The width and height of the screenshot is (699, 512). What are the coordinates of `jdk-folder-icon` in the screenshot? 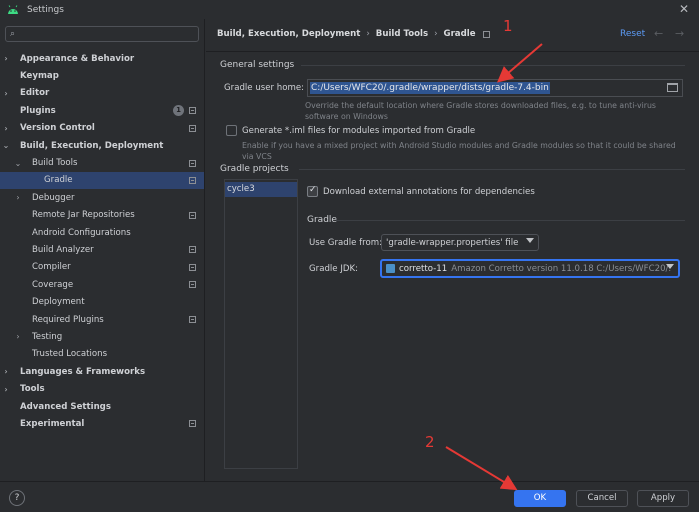 It's located at (390, 268).